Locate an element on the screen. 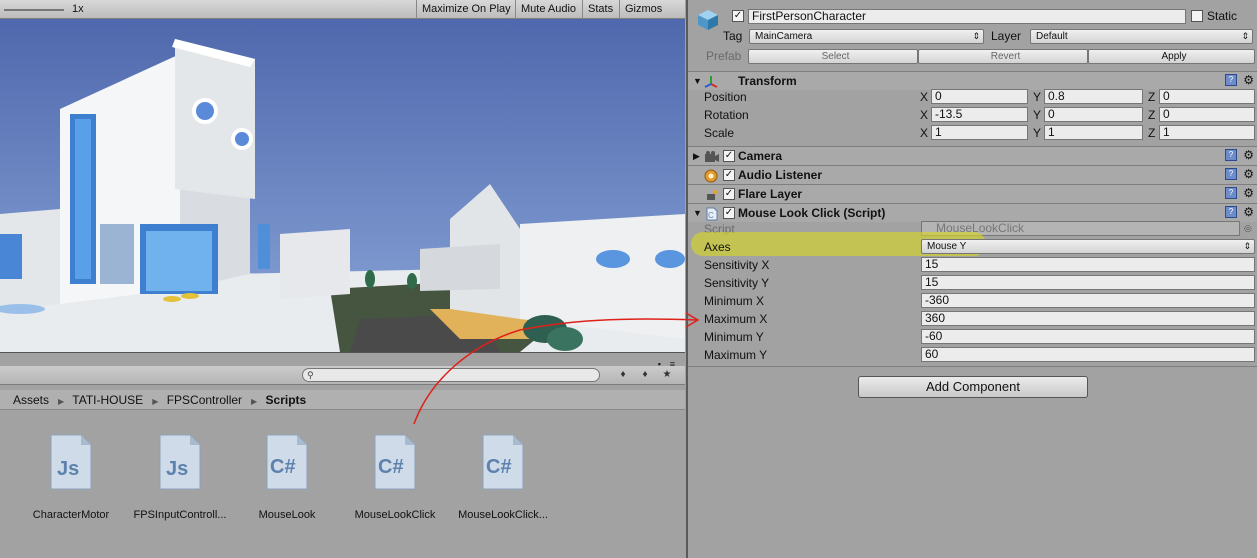 This screenshot has height=558, width=1257. project-toolbar: ⚲ ♦ ♦ ★ is located at coordinates (342, 375).